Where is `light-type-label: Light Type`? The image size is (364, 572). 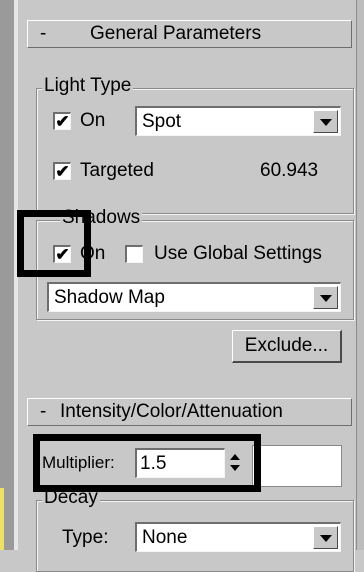
light-type-label: Light Type is located at coordinates (88, 85).